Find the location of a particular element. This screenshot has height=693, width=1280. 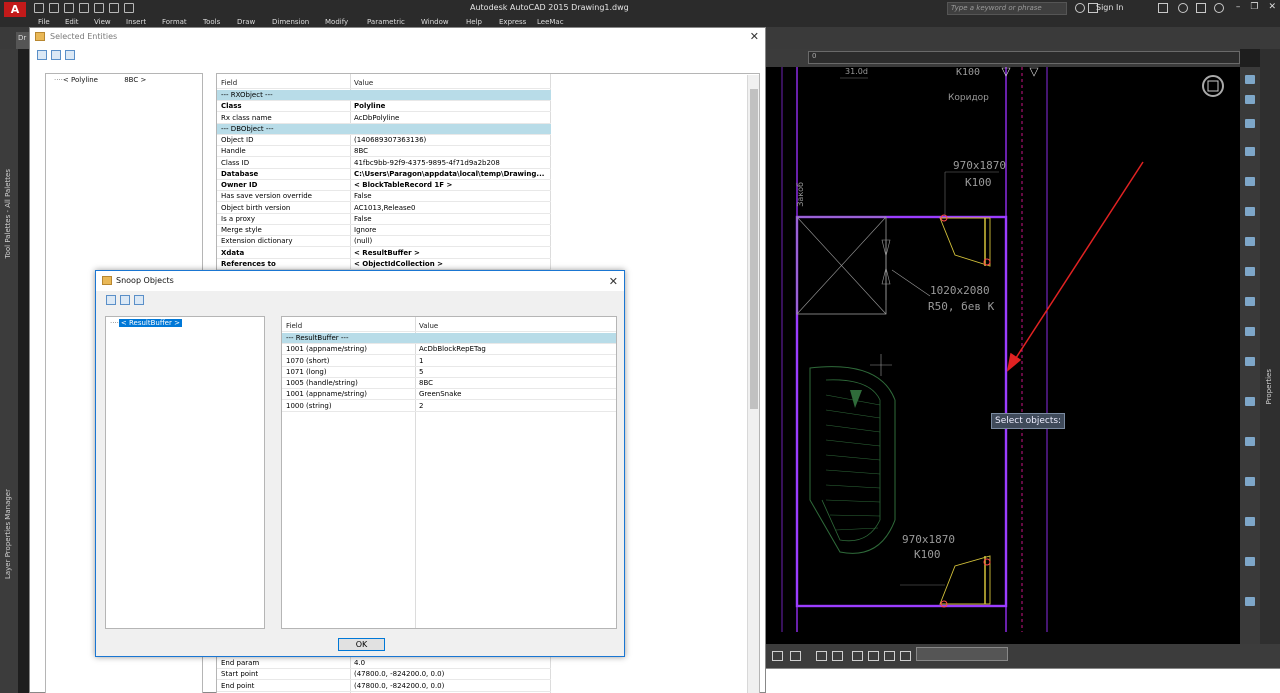

menu-insert: Insert is located at coordinates (136, 22).